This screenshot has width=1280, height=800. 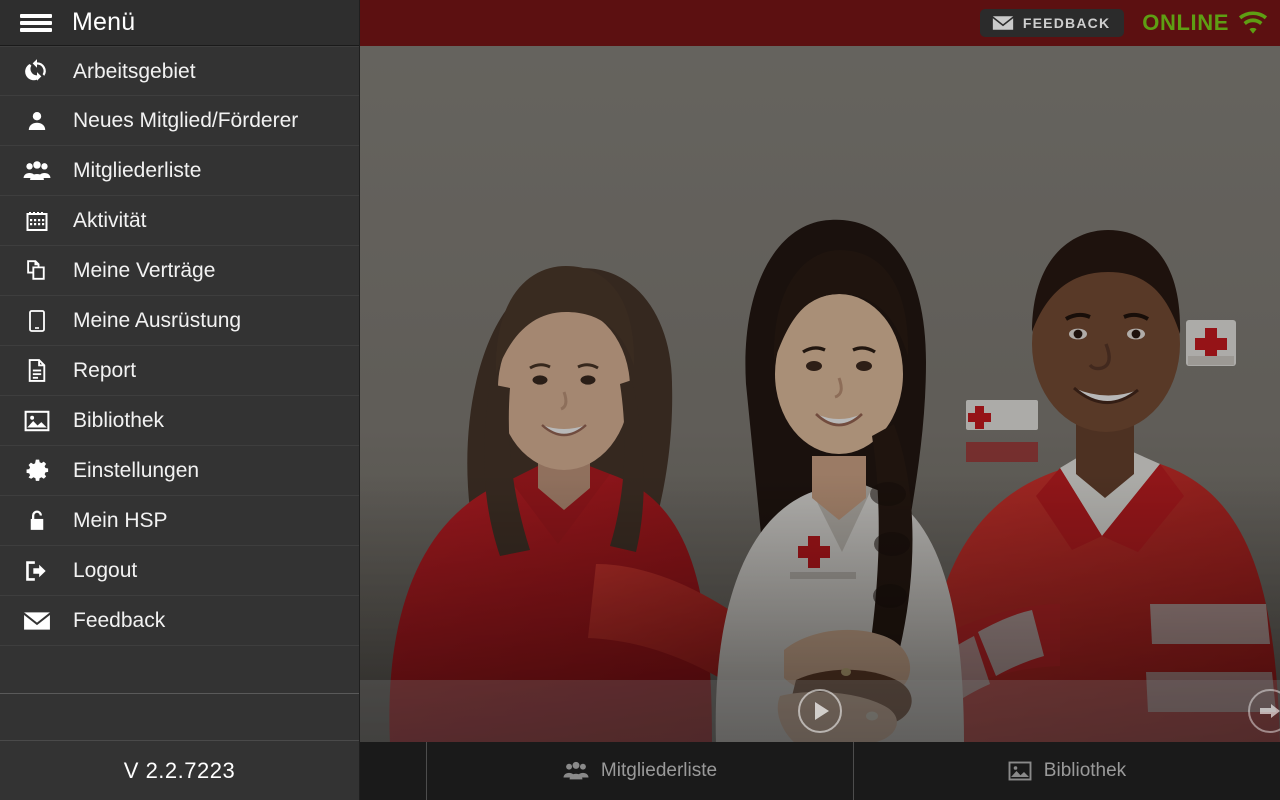 I want to click on sidebar-item-label: Logout, so click(x=105, y=570).